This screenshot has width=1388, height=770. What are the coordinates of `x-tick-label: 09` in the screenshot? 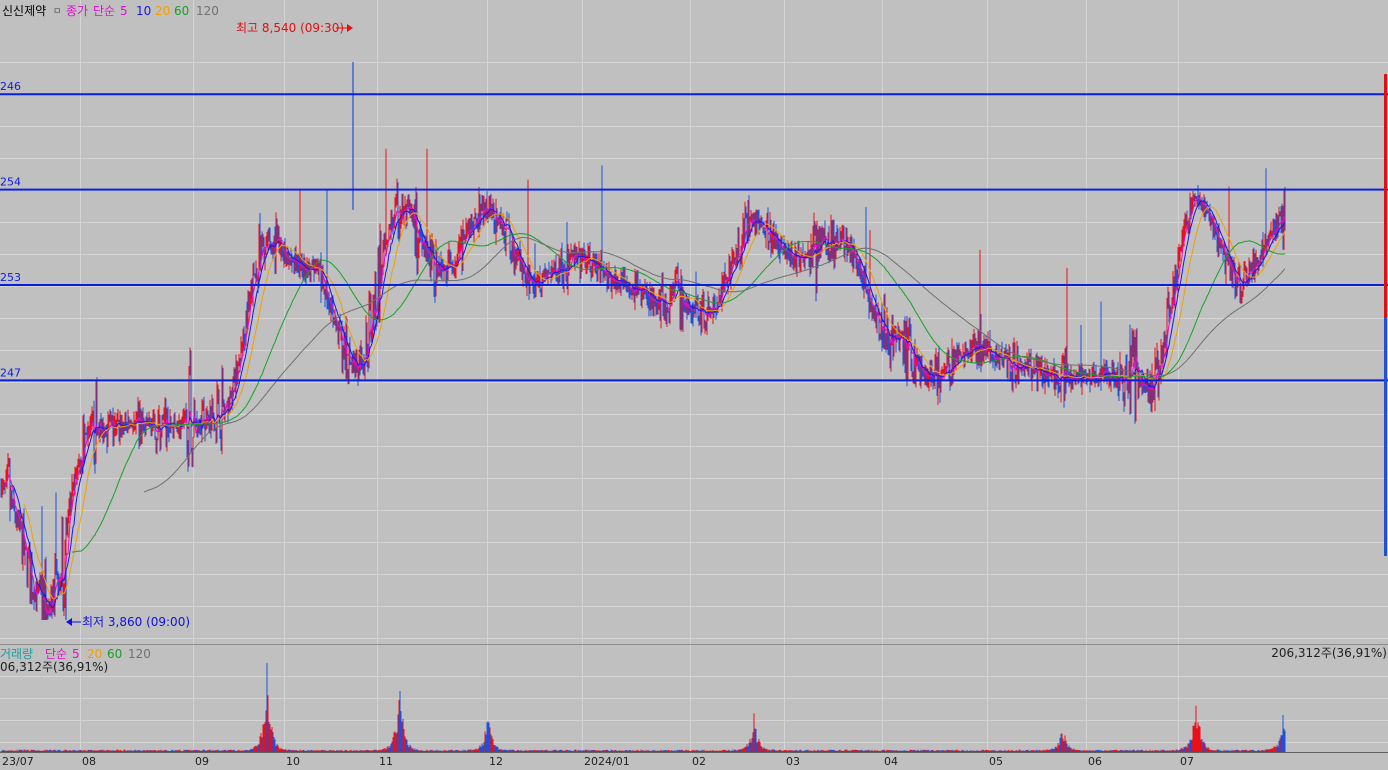 It's located at (202, 760).